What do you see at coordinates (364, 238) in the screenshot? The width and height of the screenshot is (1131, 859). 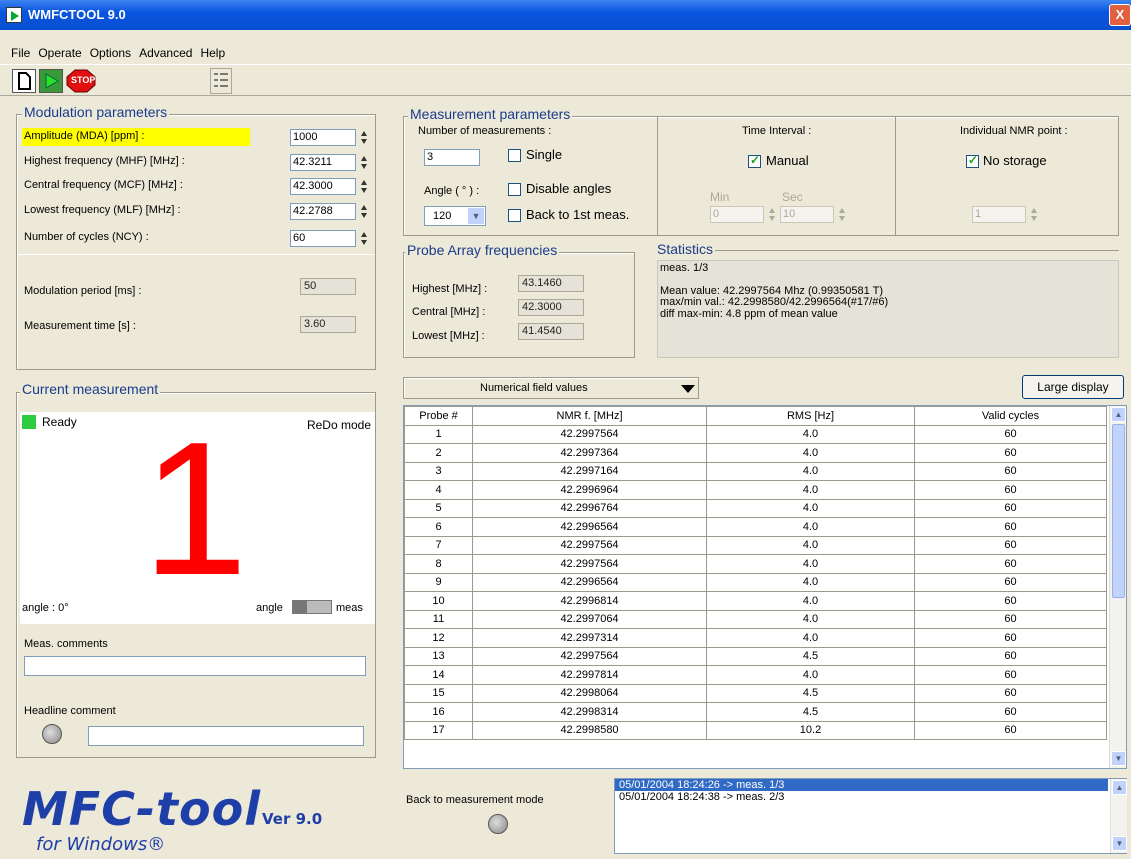 I see `ncy-spinner` at bounding box center [364, 238].